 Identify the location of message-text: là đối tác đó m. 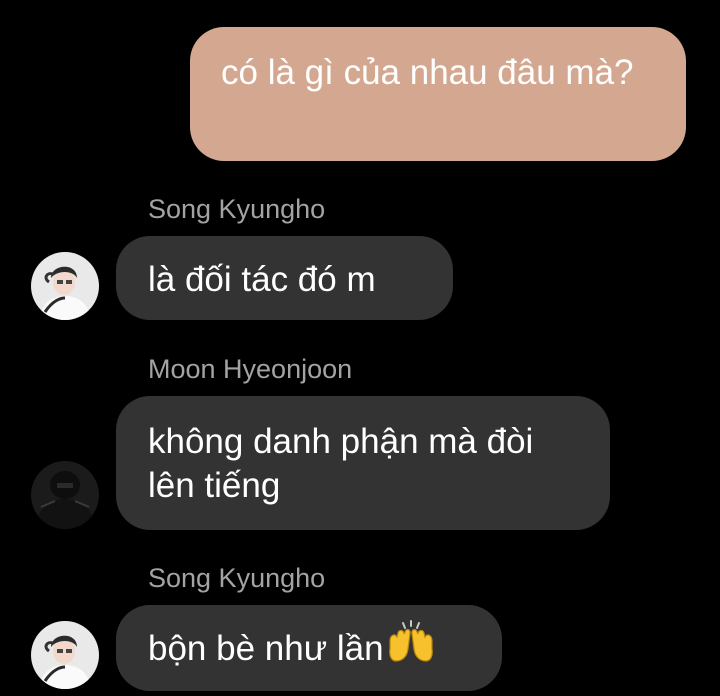
(262, 279).